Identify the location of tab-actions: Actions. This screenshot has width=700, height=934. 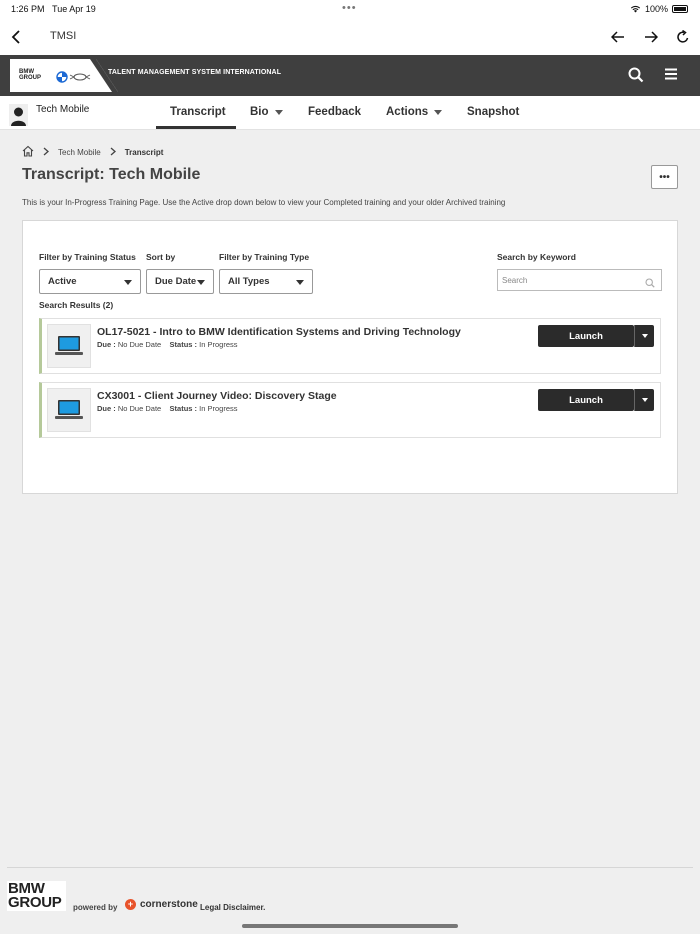
(414, 112).